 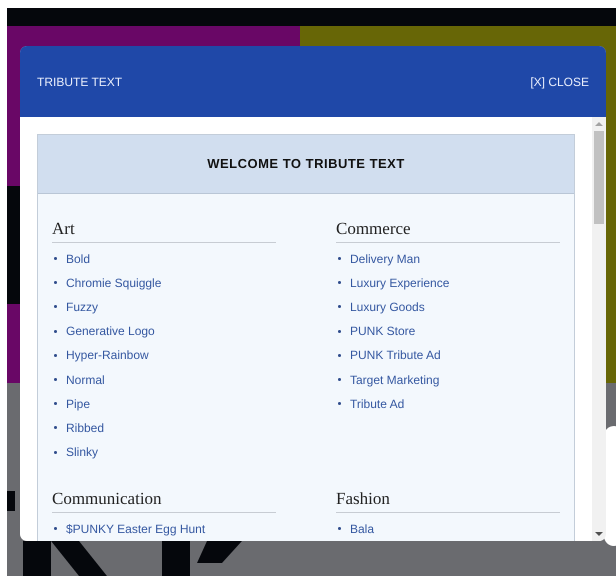 I want to click on scrollbar-thumb, so click(x=599, y=177).